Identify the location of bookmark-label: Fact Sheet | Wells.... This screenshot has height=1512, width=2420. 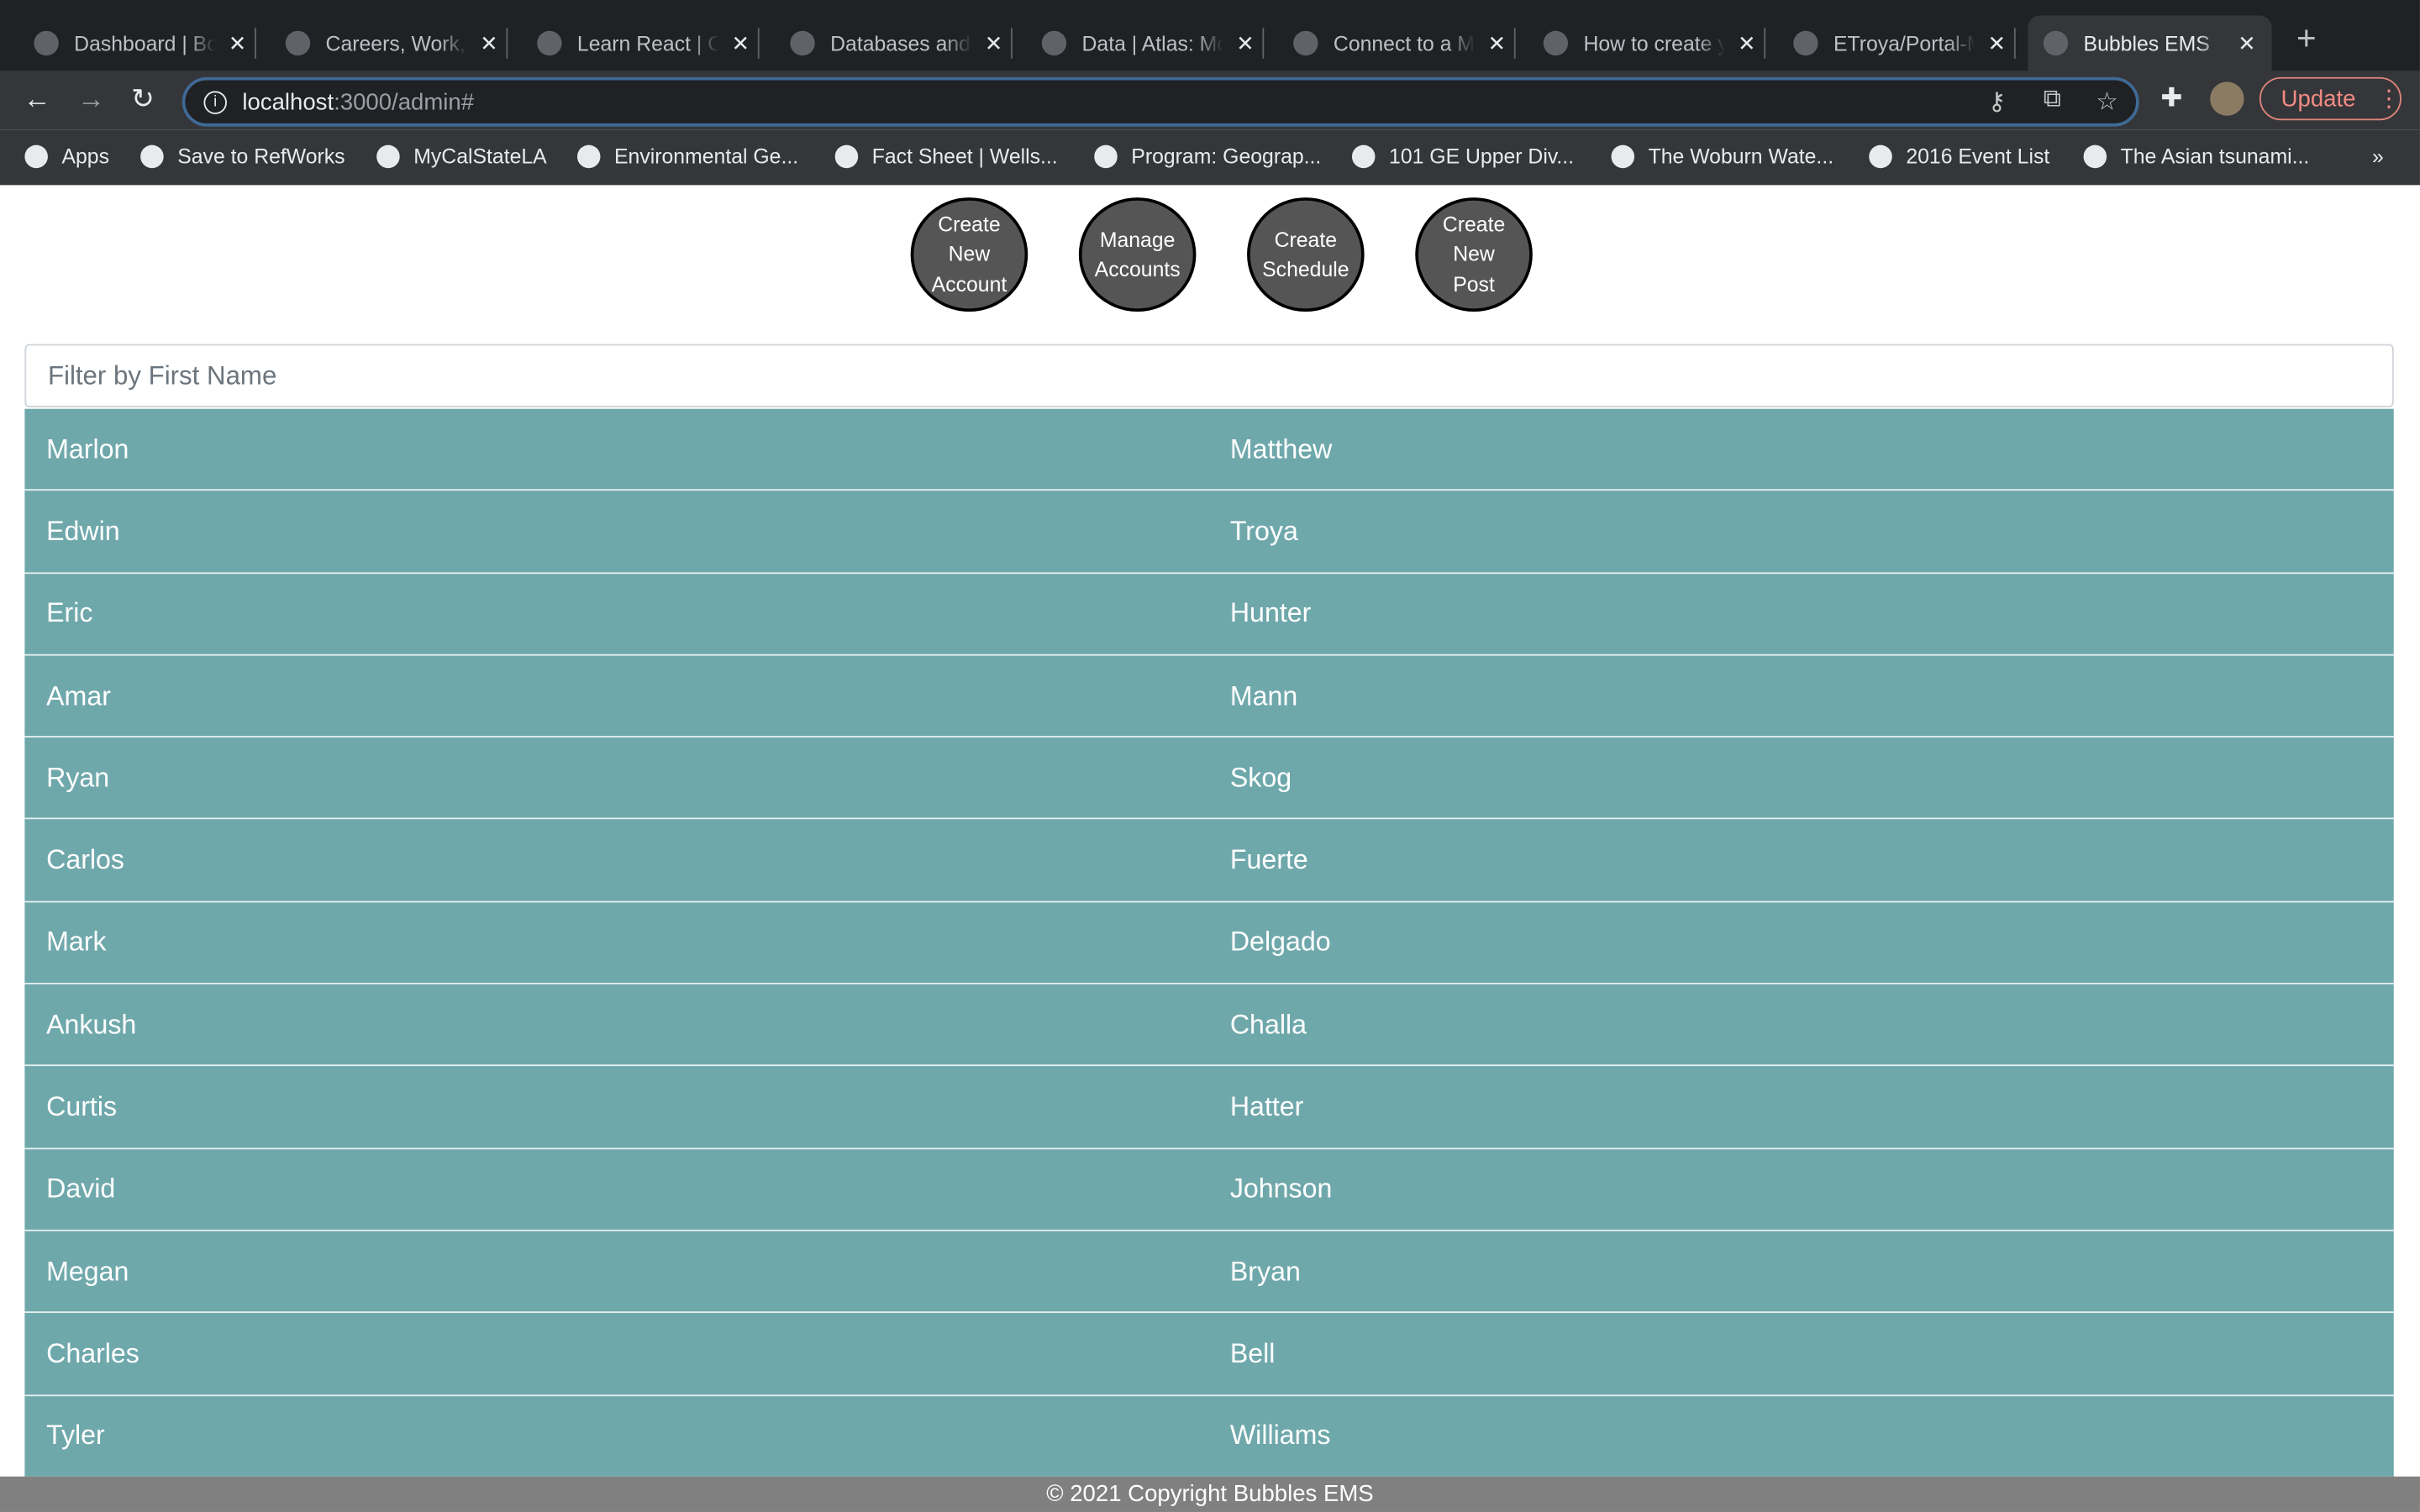
(964, 156).